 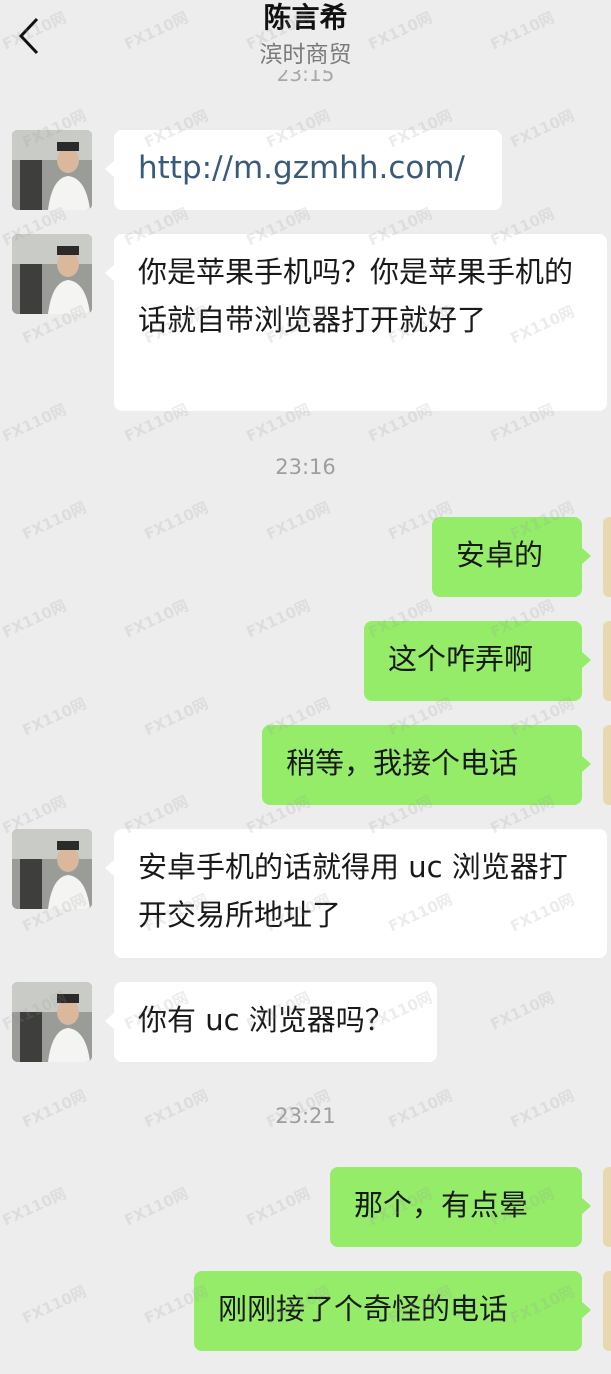 I want to click on contact-subtitle: 滨时商贸, so click(x=305, y=55).